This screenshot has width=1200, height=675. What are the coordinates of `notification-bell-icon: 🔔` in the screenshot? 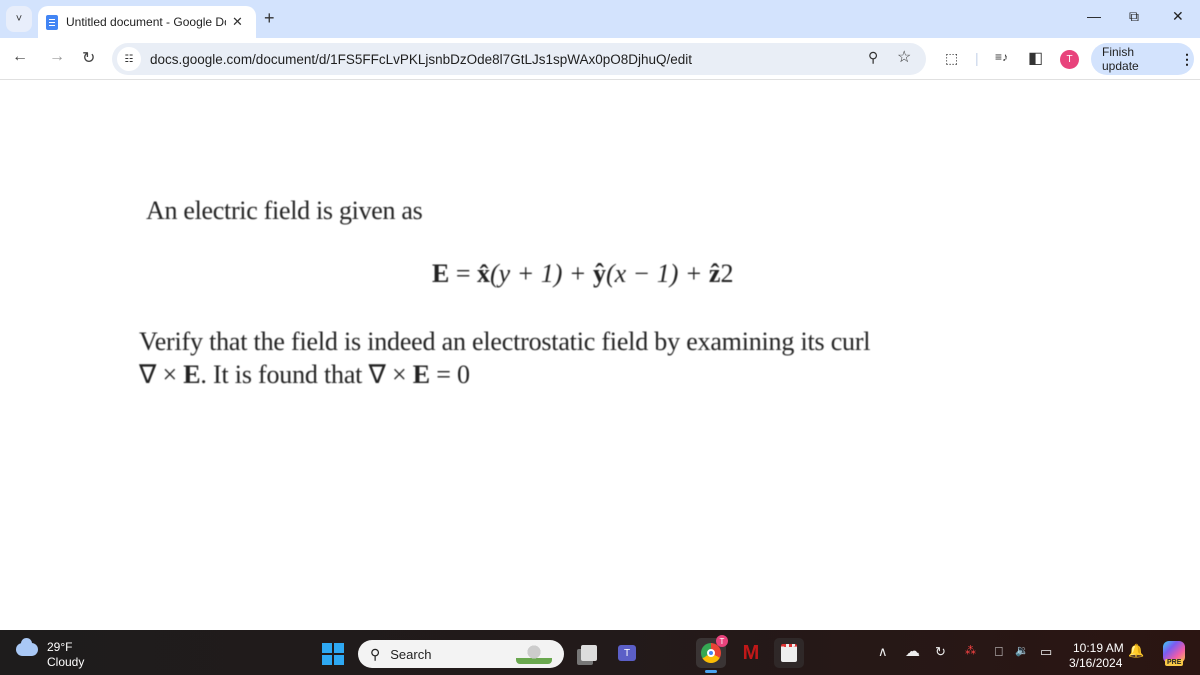 It's located at (1136, 651).